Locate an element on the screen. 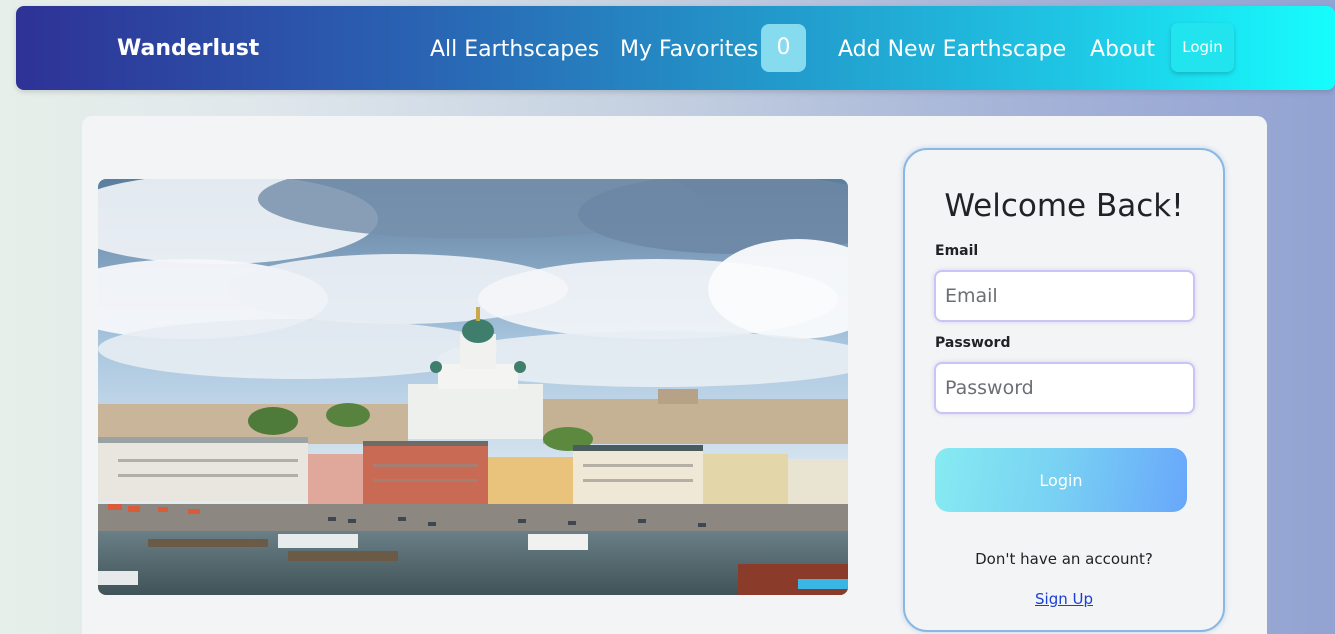 The width and height of the screenshot is (1335, 634). login-submit-button: Login is located at coordinates (1061, 480).